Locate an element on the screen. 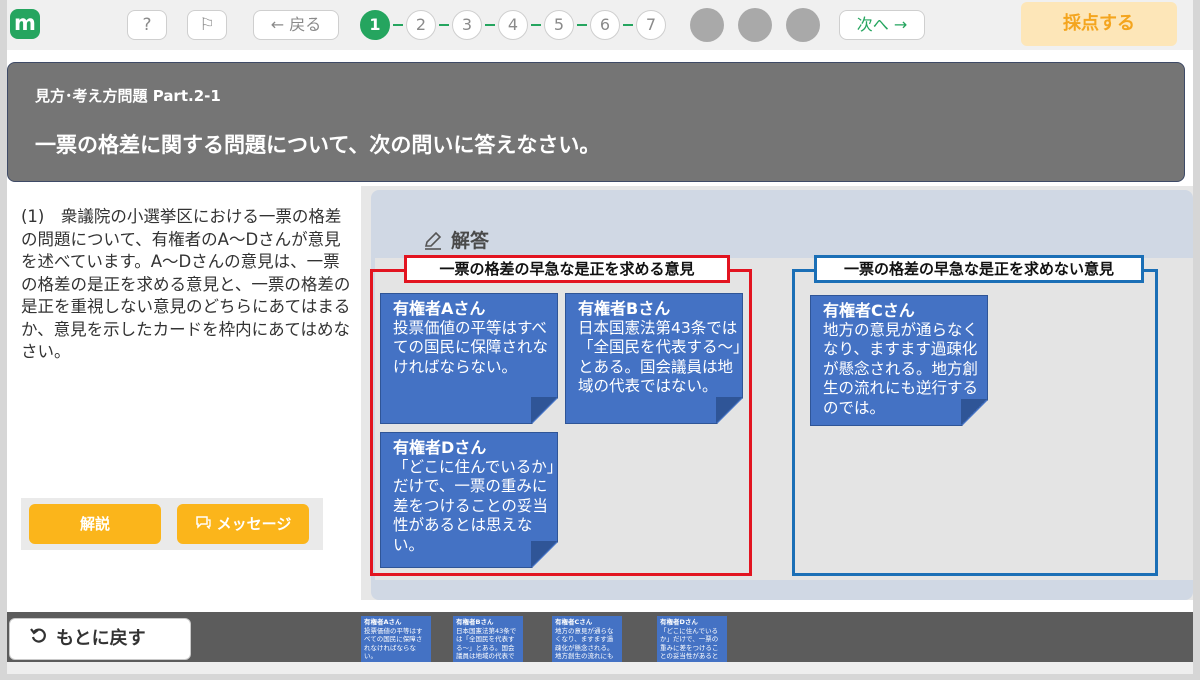 Image resolution: width=1200 pixels, height=680 pixels. answer-heading: 解答 is located at coordinates (456, 239).